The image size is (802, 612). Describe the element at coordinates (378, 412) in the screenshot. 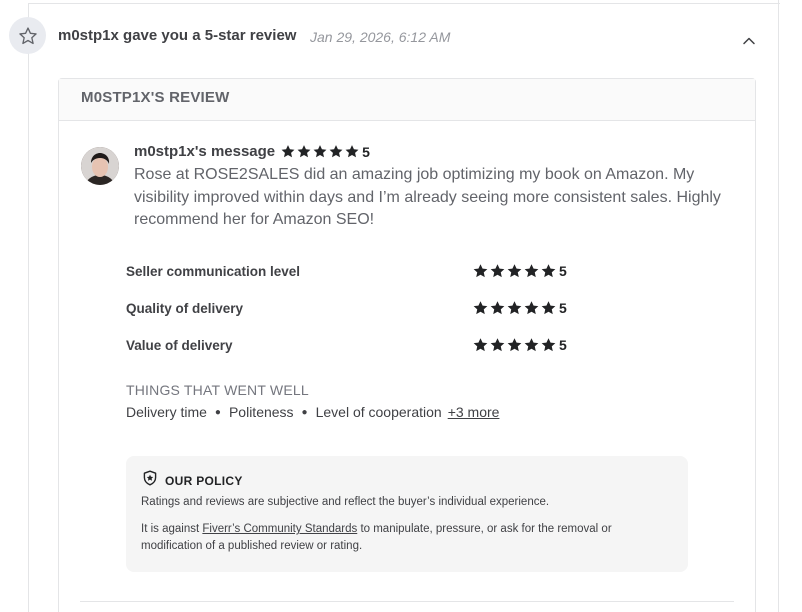

I see `went-well-item: Level of cooperation` at that location.